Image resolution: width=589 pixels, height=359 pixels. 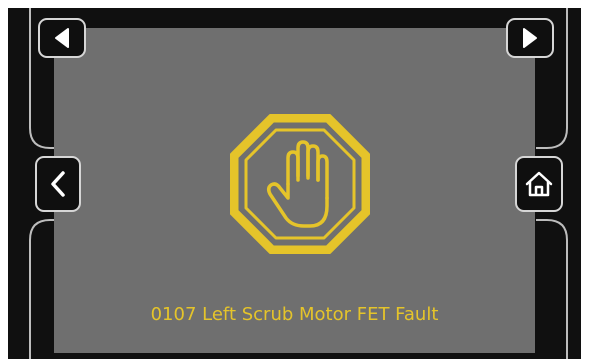 I want to click on stop-hand-icon, so click(x=300, y=184).